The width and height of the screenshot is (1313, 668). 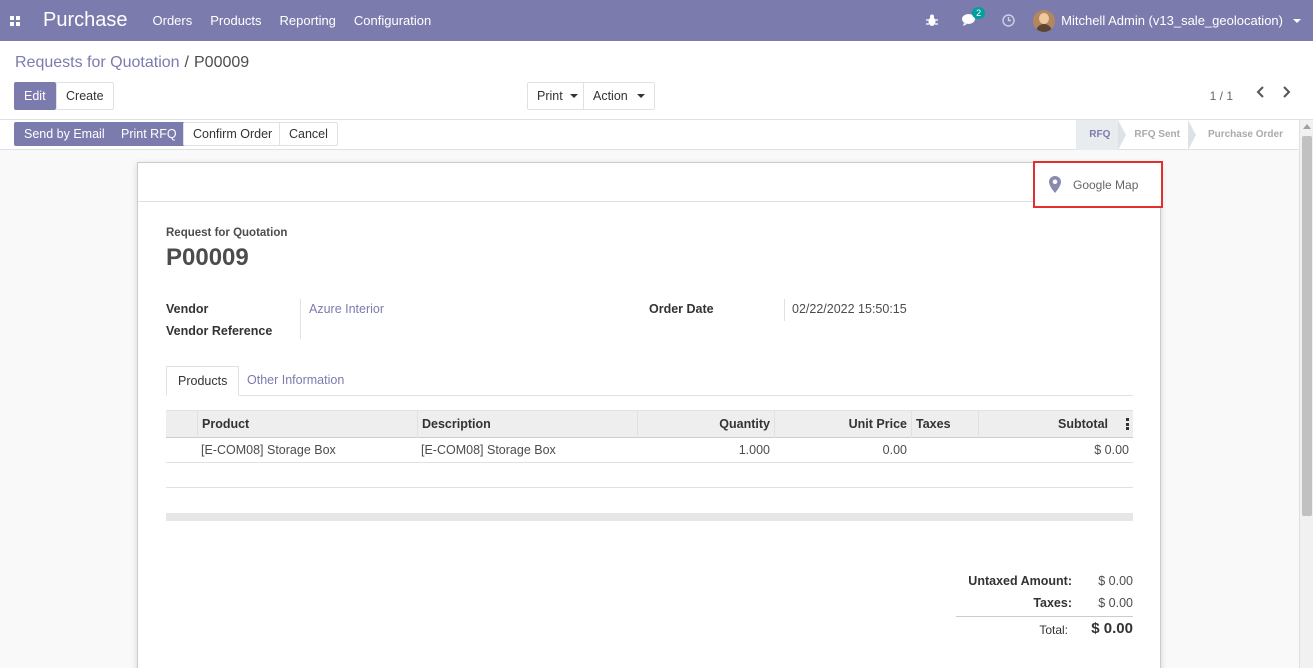 I want to click on menu-orders: Orders, so click(x=173, y=20).